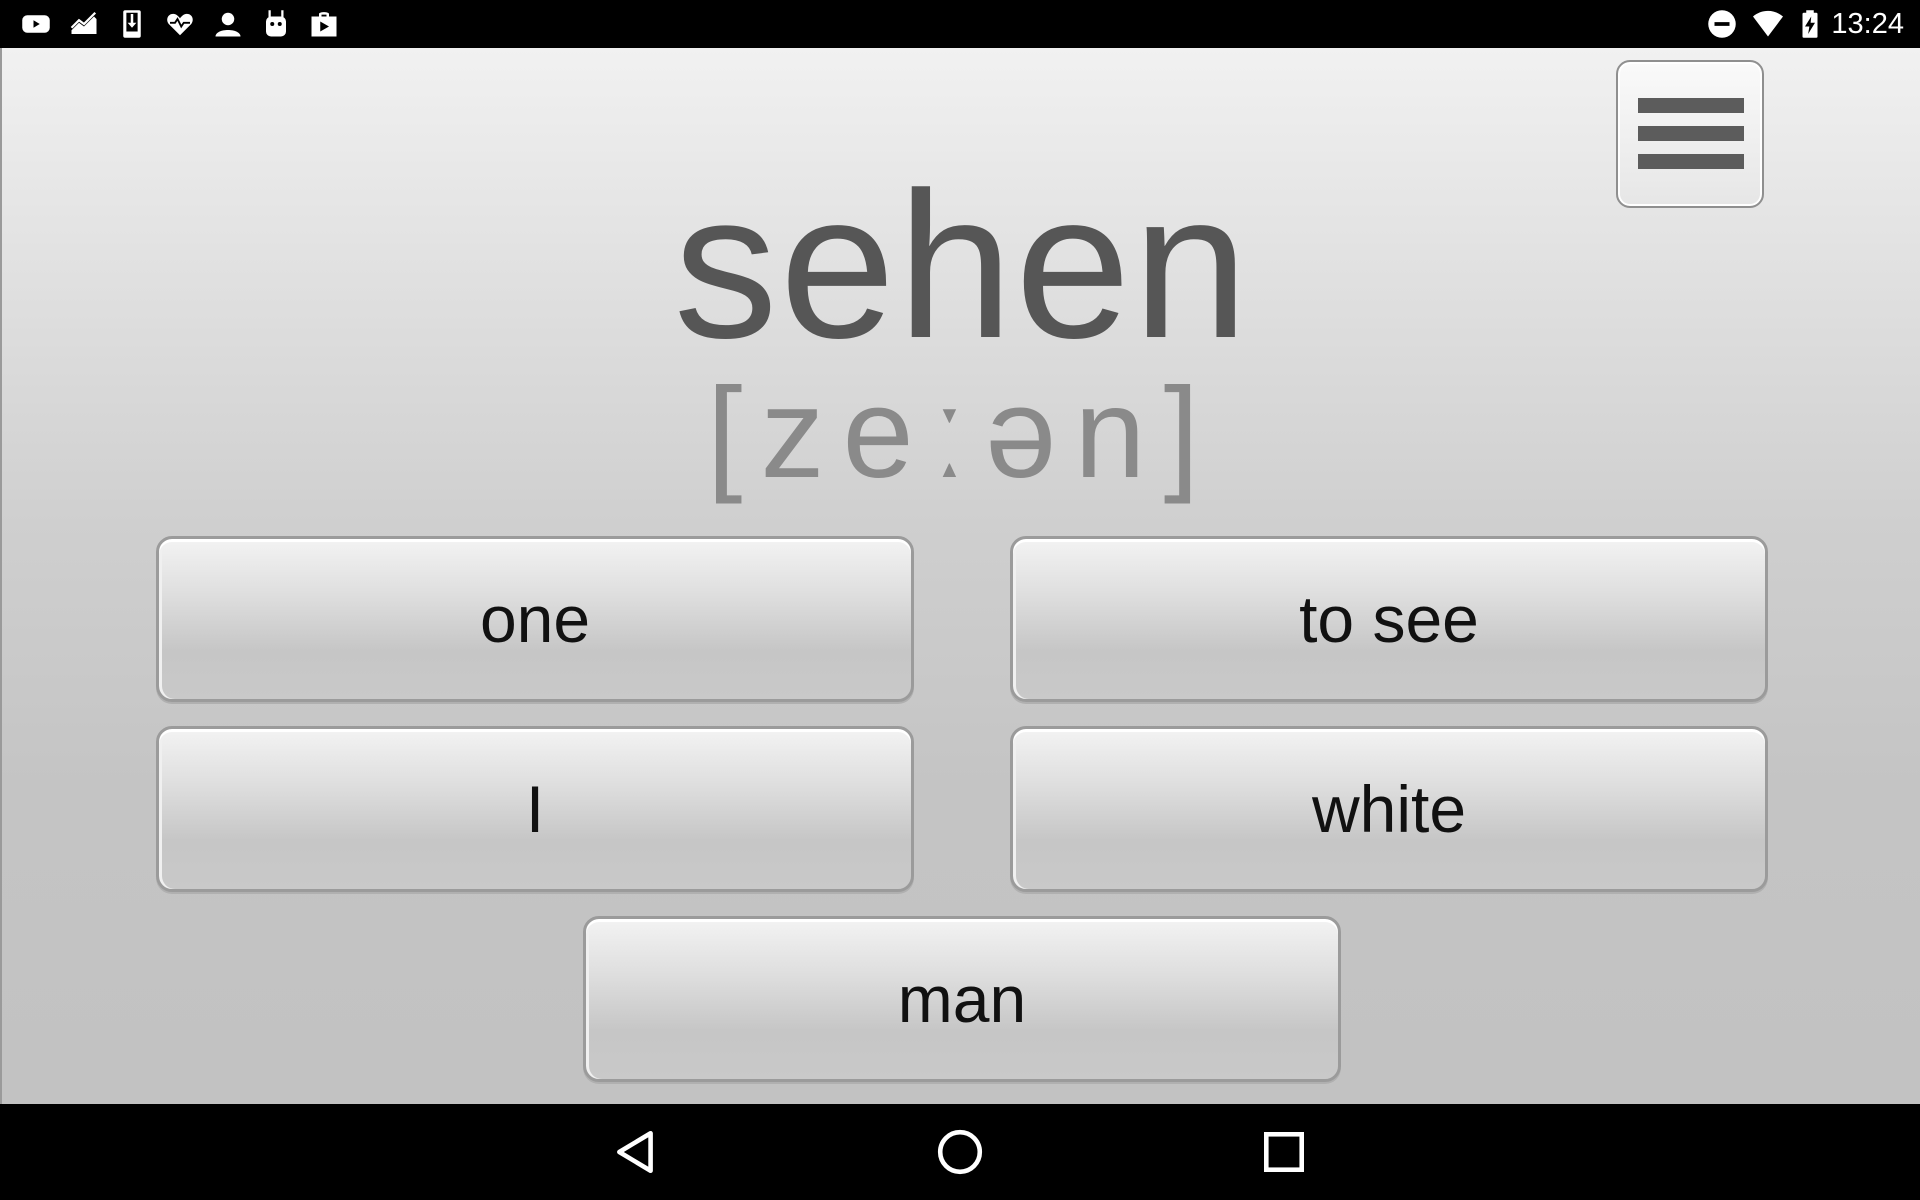 This screenshot has width=1920, height=1200. What do you see at coordinates (535, 809) in the screenshot?
I see `answer-button-i: I` at bounding box center [535, 809].